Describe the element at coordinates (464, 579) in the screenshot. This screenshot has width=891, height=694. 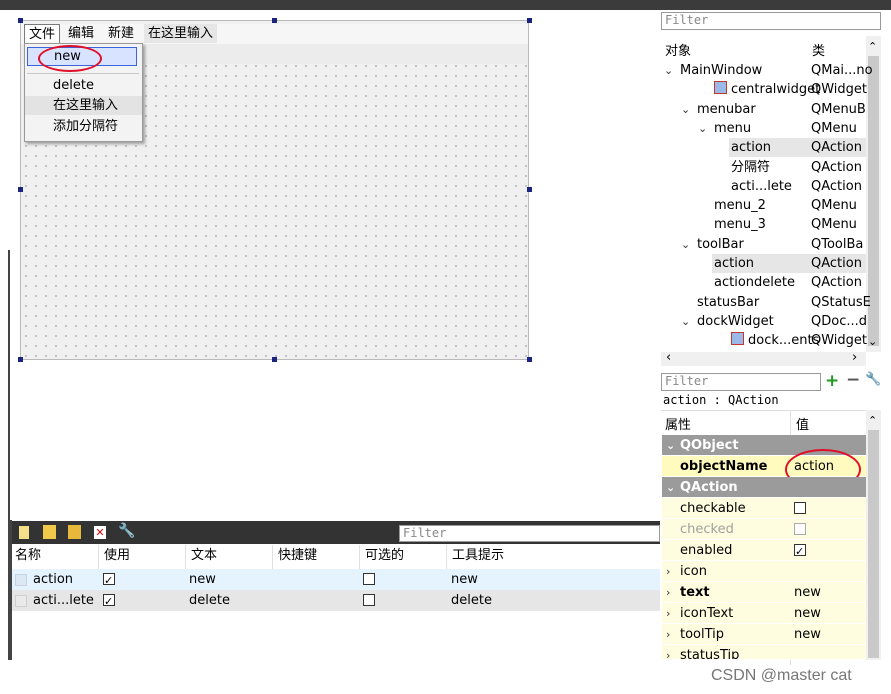
I see `row-tooltip: new` at that location.